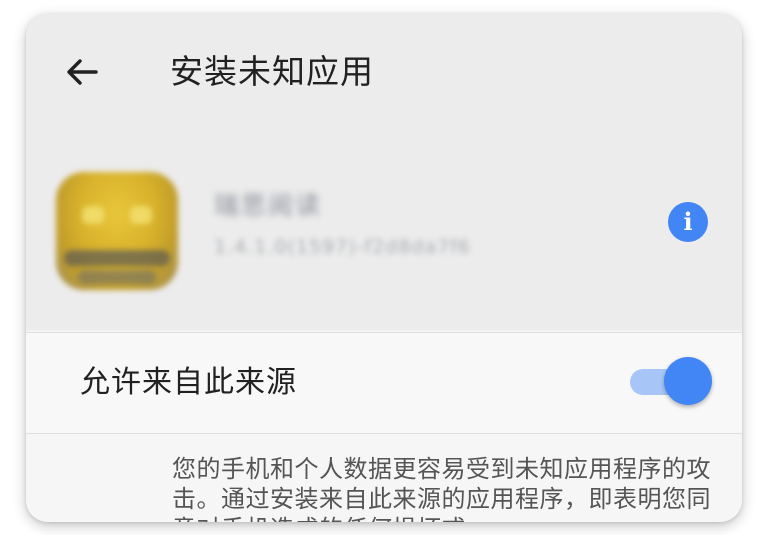 Image resolution: width=765 pixels, height=535 pixels. What do you see at coordinates (117, 231) in the screenshot?
I see `app-icon` at bounding box center [117, 231].